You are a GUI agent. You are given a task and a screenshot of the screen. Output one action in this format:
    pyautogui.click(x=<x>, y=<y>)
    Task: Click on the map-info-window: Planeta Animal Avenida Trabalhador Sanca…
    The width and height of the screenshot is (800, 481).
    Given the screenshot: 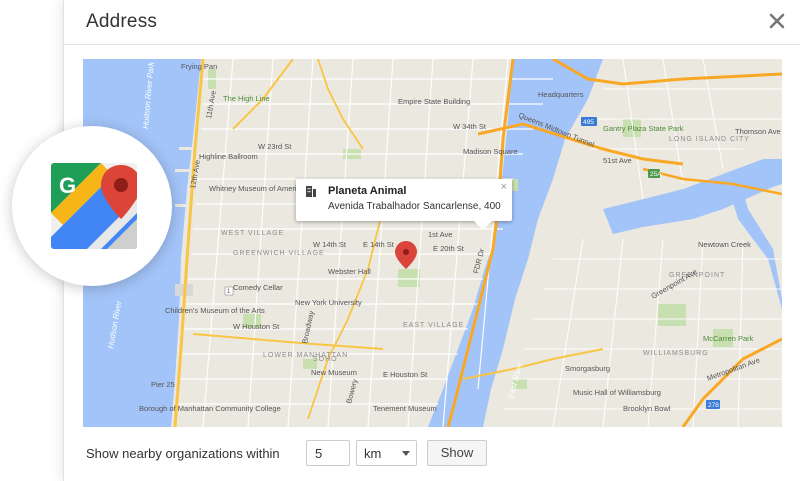 What is the action you would take?
    pyautogui.click(x=404, y=204)
    